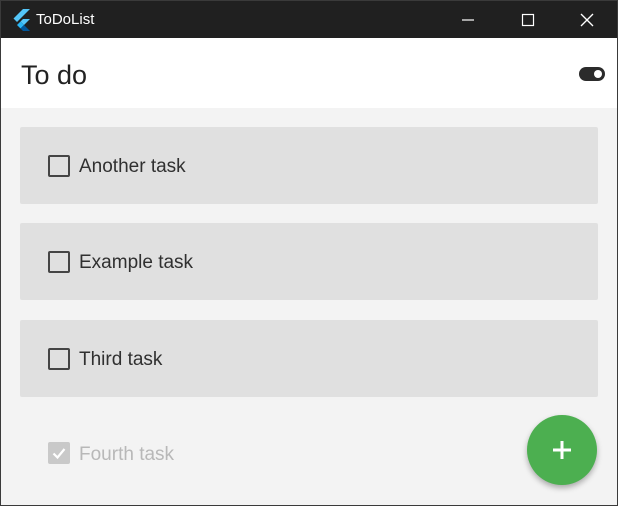 This screenshot has height=506, width=618. I want to click on task-card: Example task, so click(309, 261).